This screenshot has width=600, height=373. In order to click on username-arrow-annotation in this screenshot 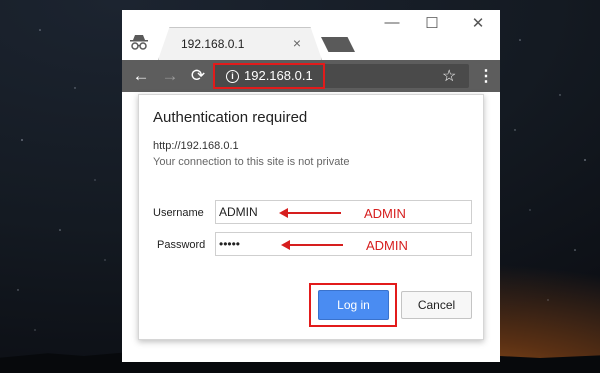, I will do `click(310, 213)`.